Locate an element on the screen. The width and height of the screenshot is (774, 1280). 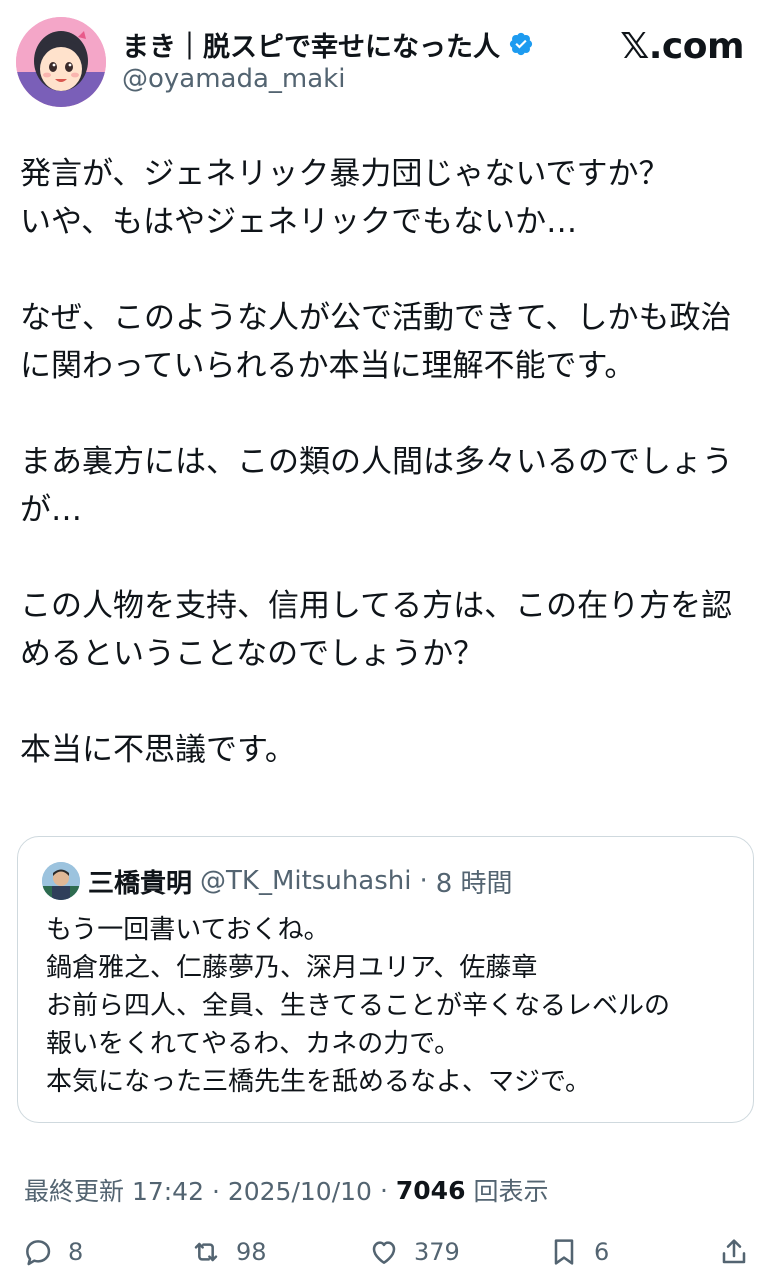
tweet-actions-bar: 8 98 379 6 is located at coordinates (387, 1254).